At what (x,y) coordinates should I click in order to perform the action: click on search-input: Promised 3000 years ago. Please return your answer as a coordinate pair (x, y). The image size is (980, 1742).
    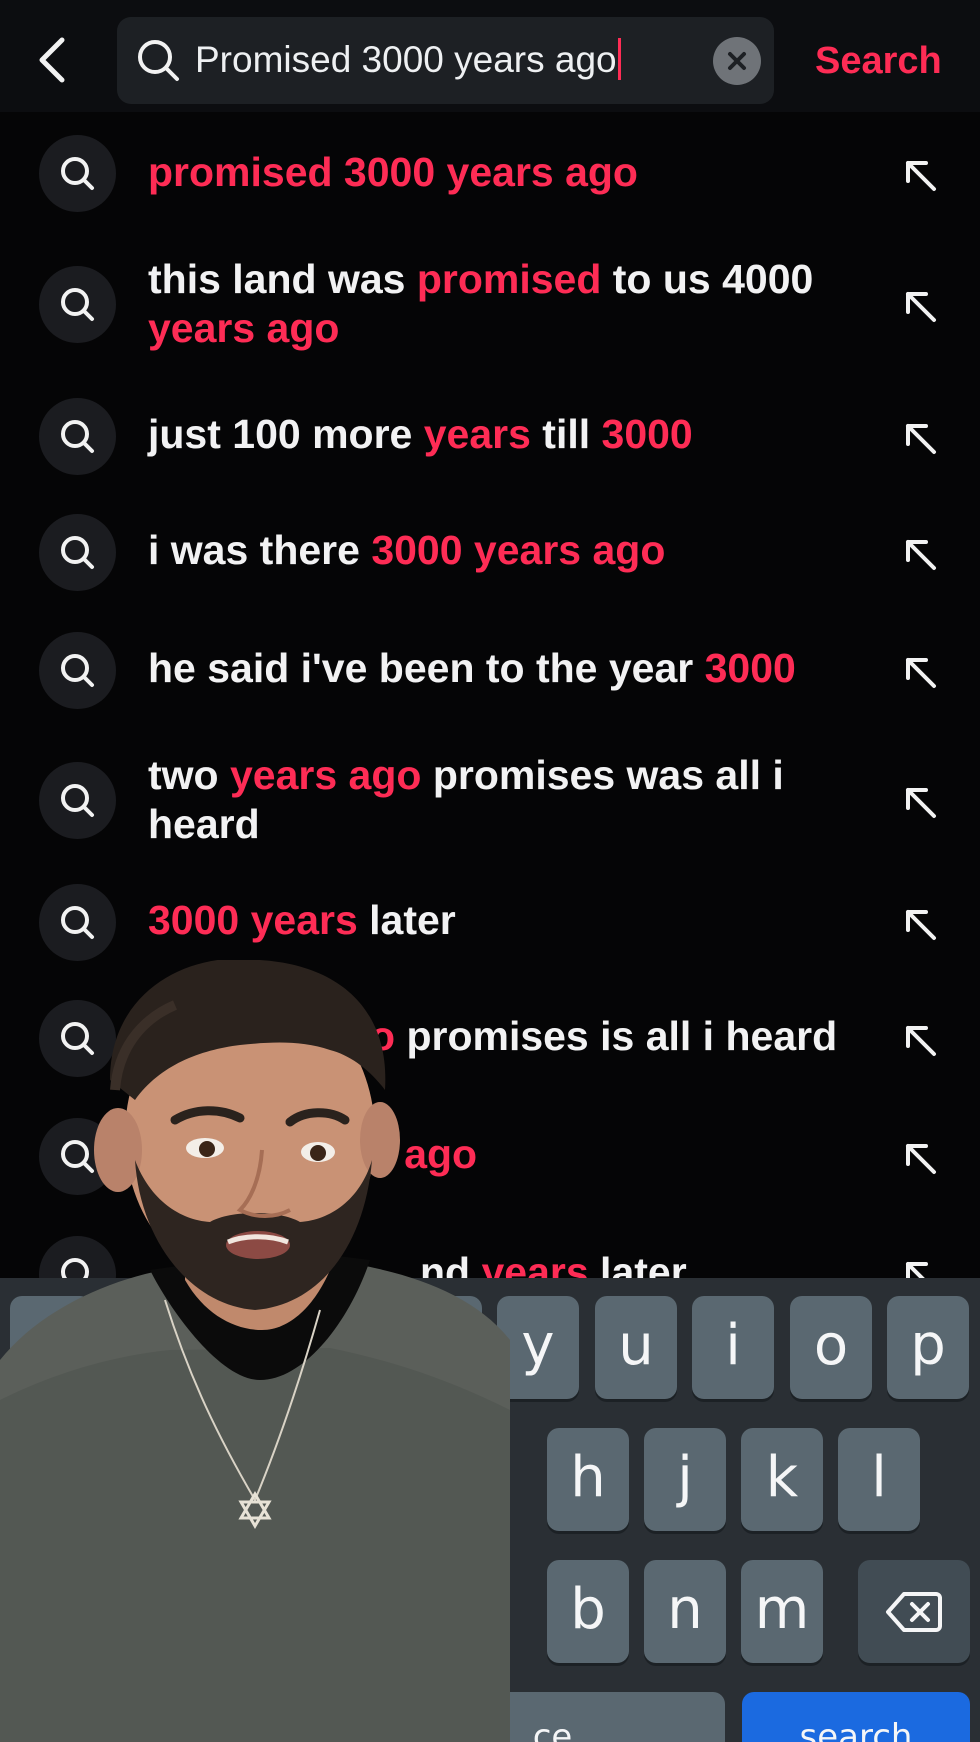
    Looking at the image, I should click on (445, 60).